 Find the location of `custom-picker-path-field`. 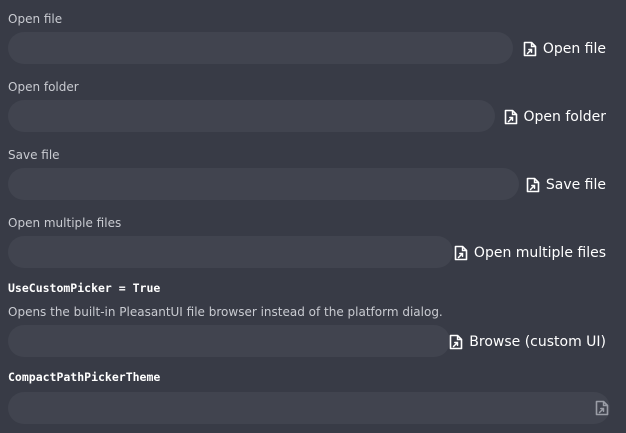

custom-picker-path-field is located at coordinates (229, 341).